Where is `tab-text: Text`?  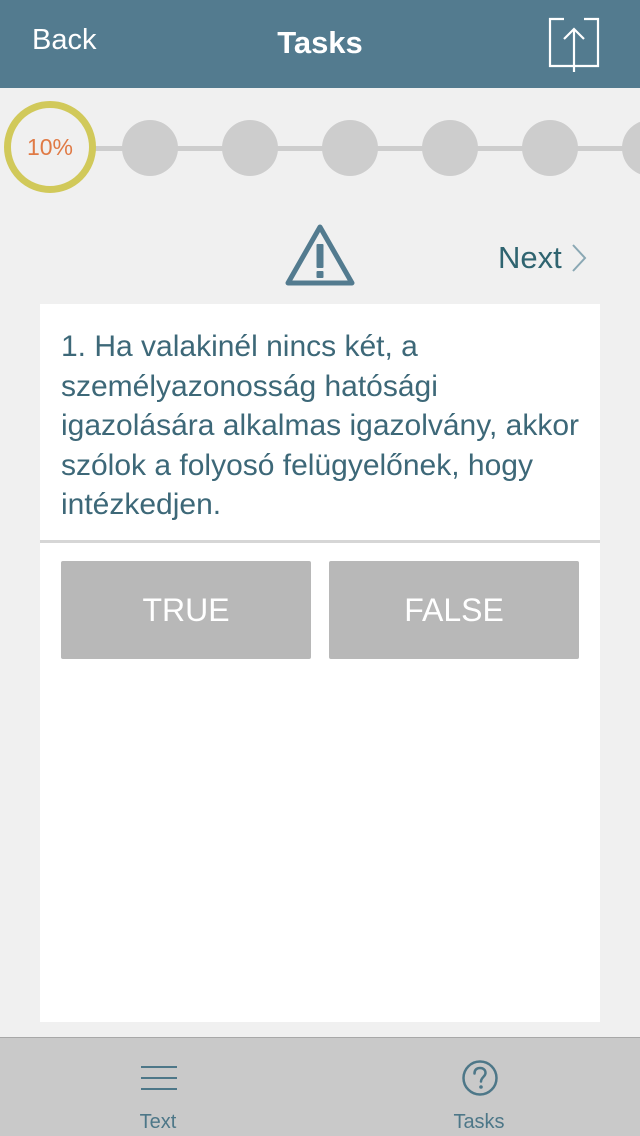
tab-text: Text is located at coordinates (158, 1087).